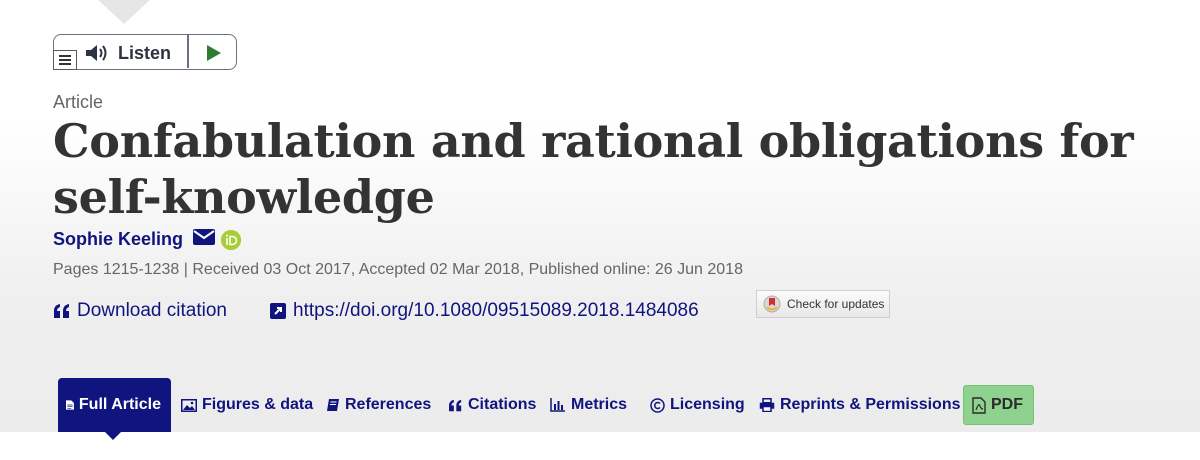  What do you see at coordinates (388, 405) in the screenshot?
I see `tab-references-label: References` at bounding box center [388, 405].